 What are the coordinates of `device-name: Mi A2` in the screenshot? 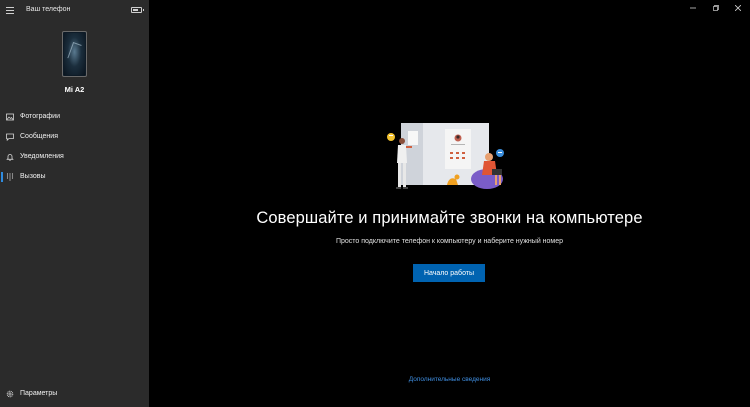 It's located at (74, 89).